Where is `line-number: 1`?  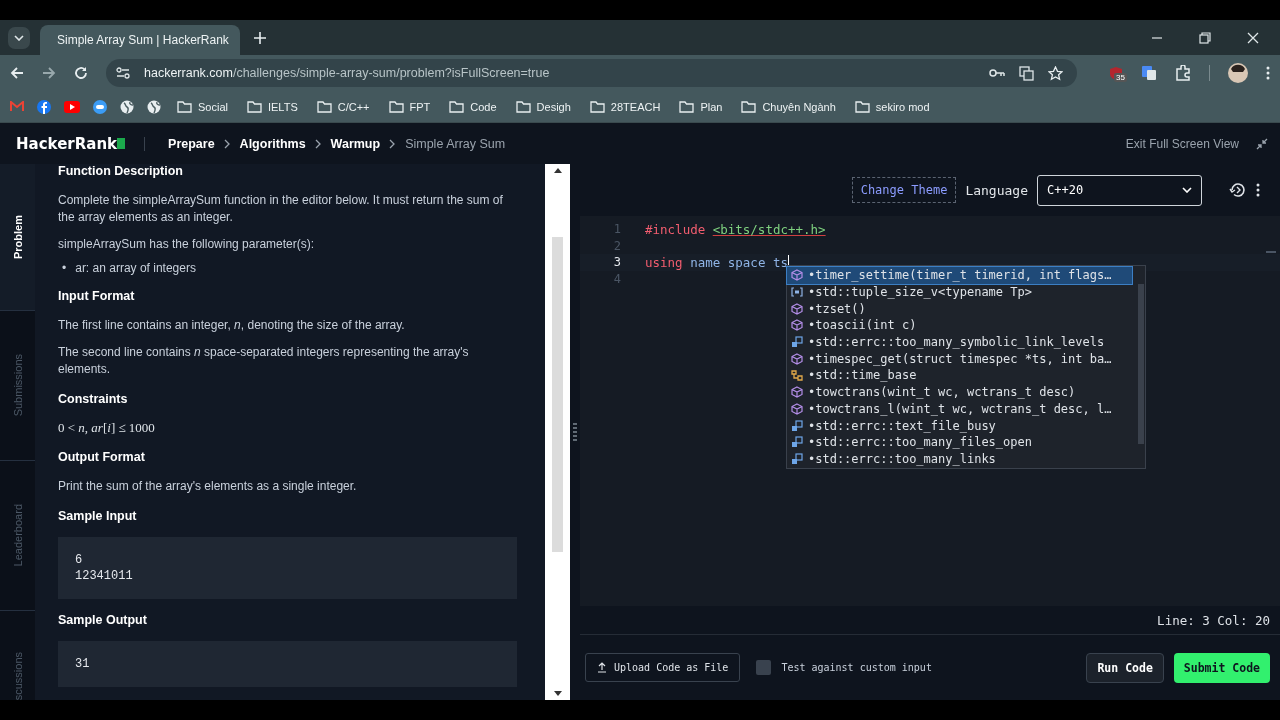 line-number: 1 is located at coordinates (616, 229).